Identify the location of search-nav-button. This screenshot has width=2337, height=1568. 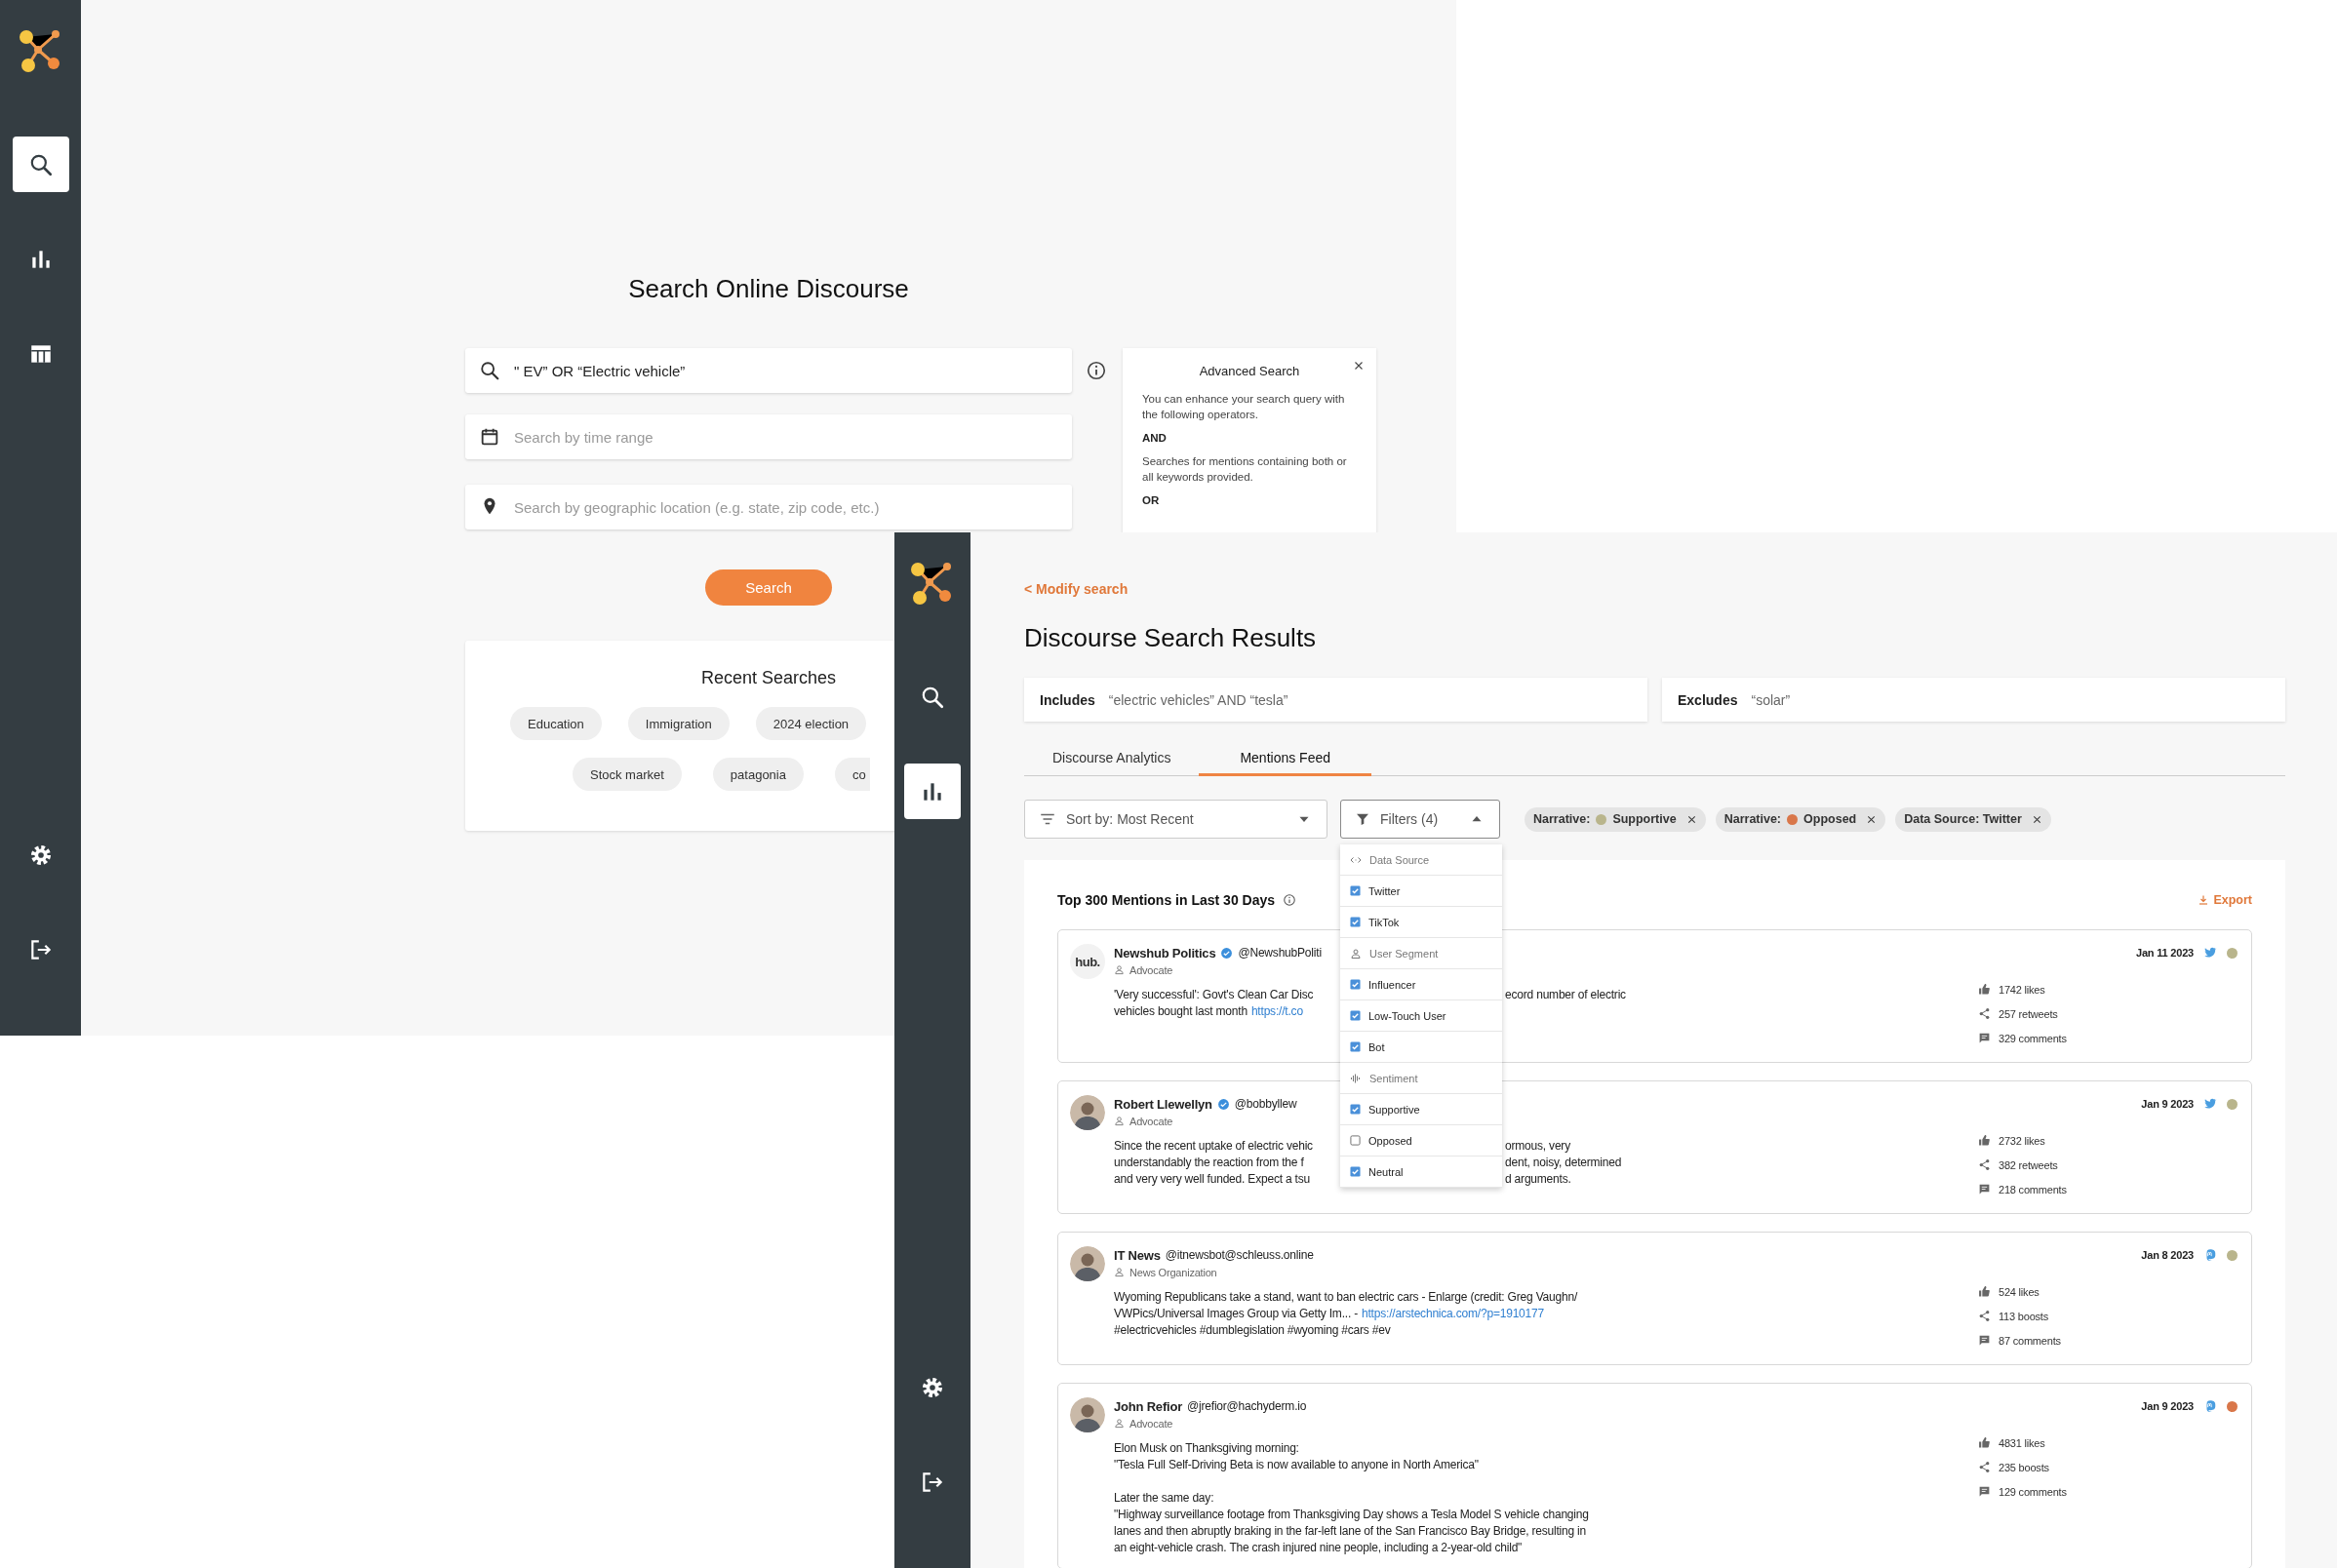
(41, 164).